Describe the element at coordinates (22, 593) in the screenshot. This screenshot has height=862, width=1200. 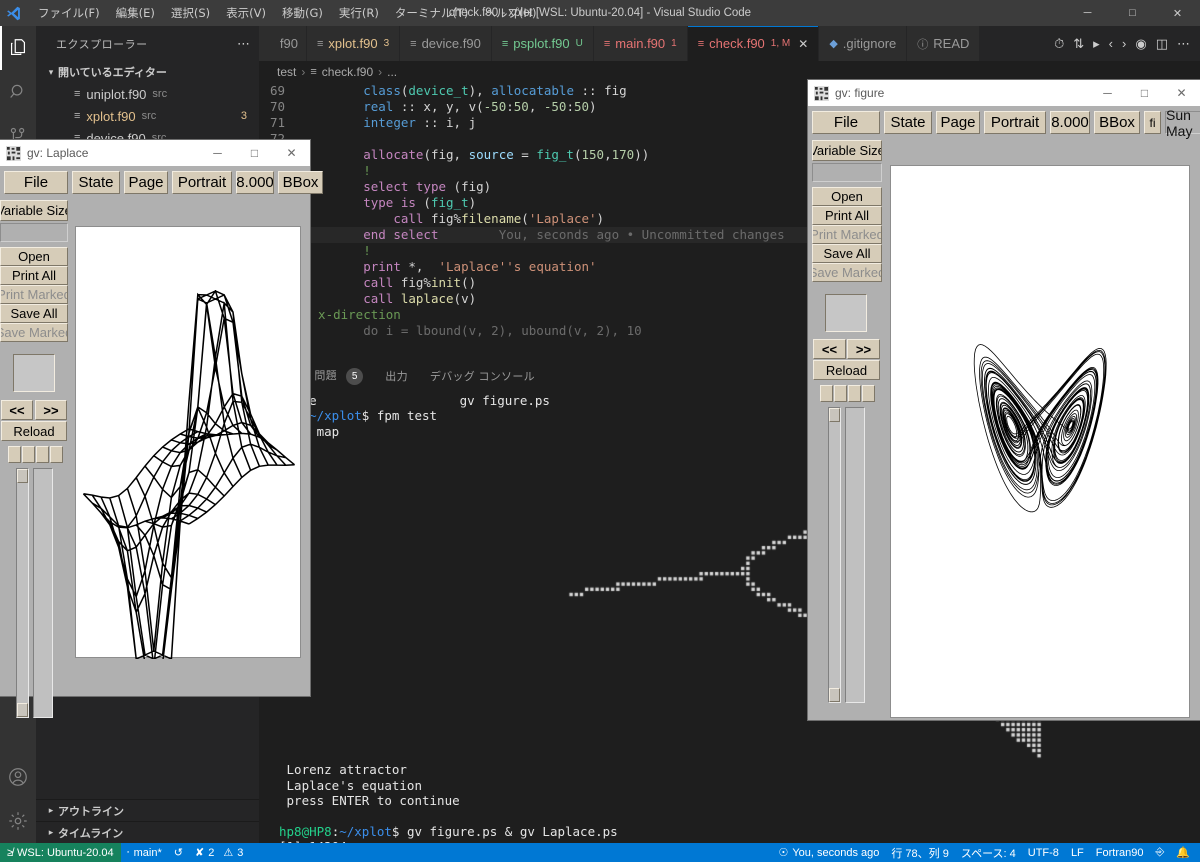
I see `gv-vertical-scrollbar` at that location.